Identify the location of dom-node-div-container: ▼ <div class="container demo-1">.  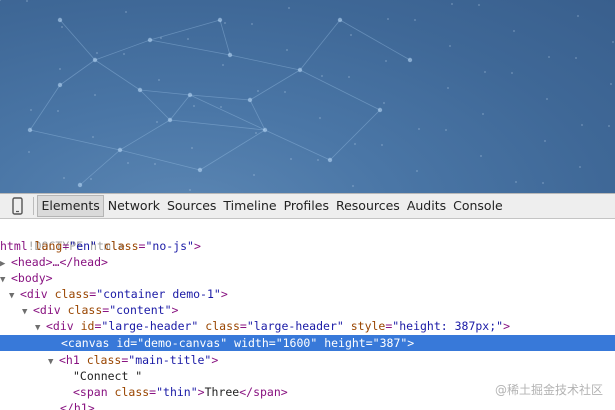
(118, 294).